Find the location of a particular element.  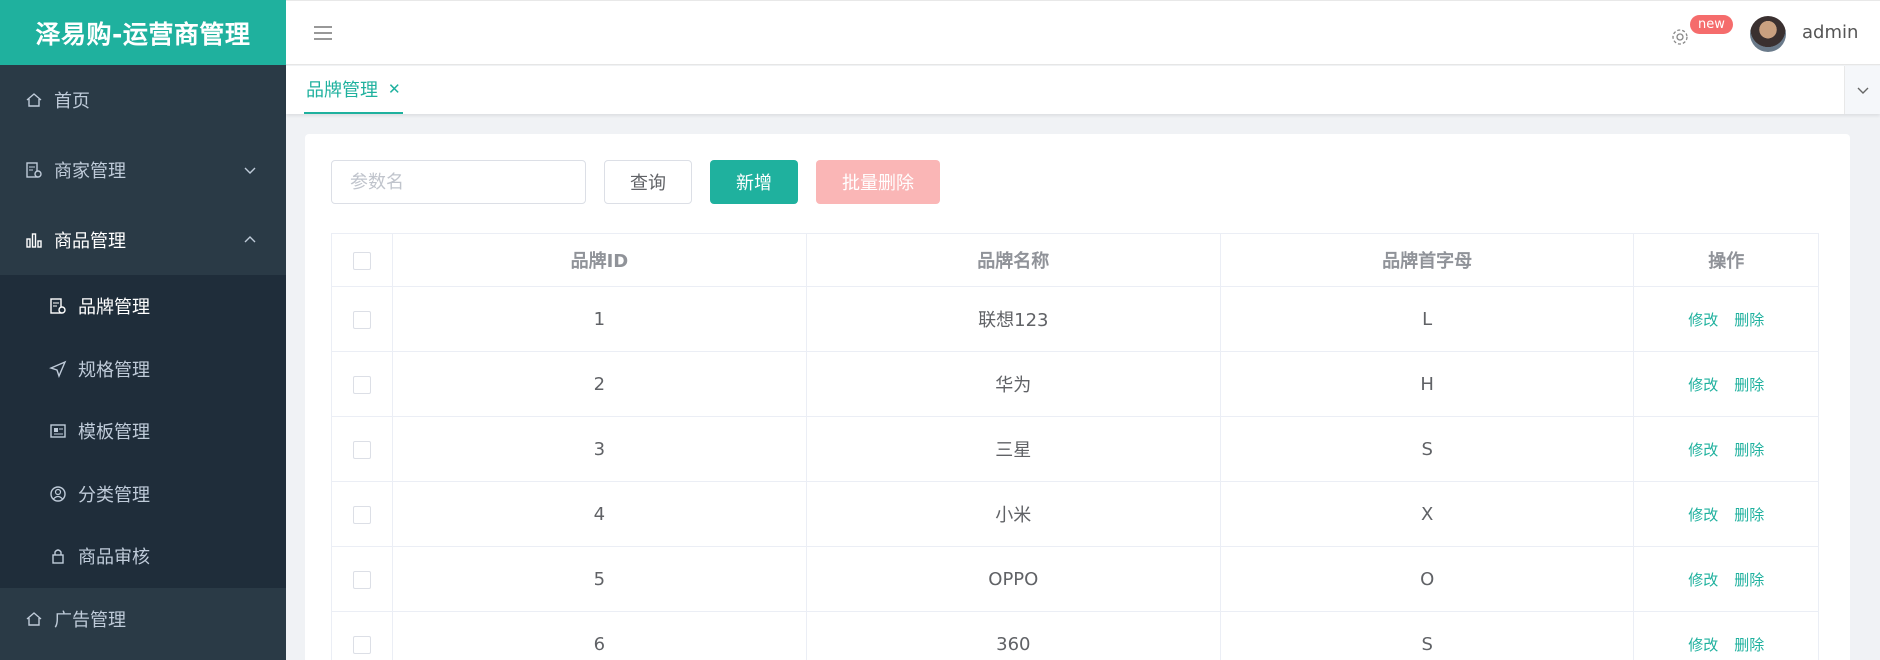

goods-submenu: 品牌管理 规格管理 模板管理 分类管理 商品审核 is located at coordinates (143, 431).